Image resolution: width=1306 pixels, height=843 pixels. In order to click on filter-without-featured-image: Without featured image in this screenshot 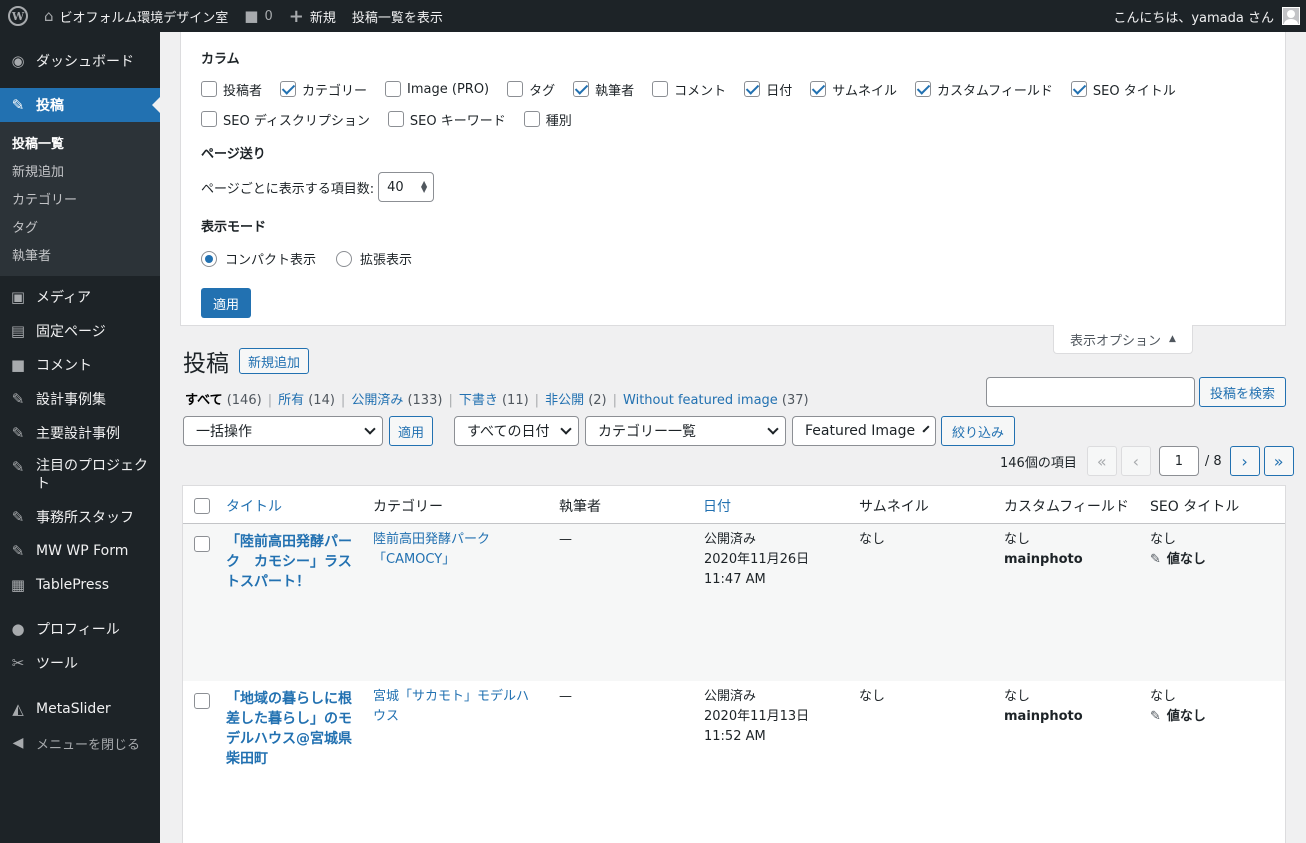, I will do `click(700, 400)`.